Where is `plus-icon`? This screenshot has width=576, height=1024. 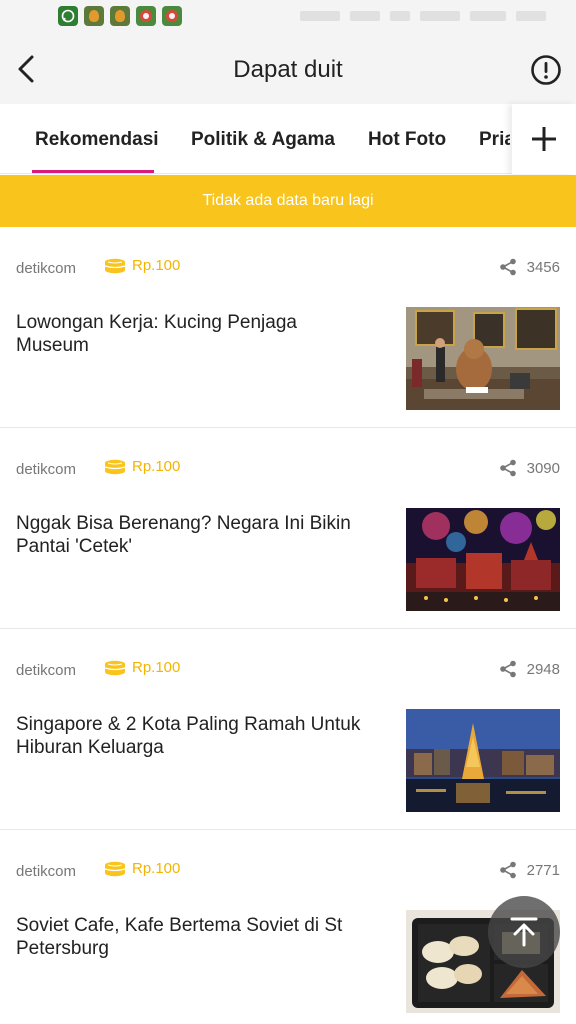
plus-icon is located at coordinates (544, 139).